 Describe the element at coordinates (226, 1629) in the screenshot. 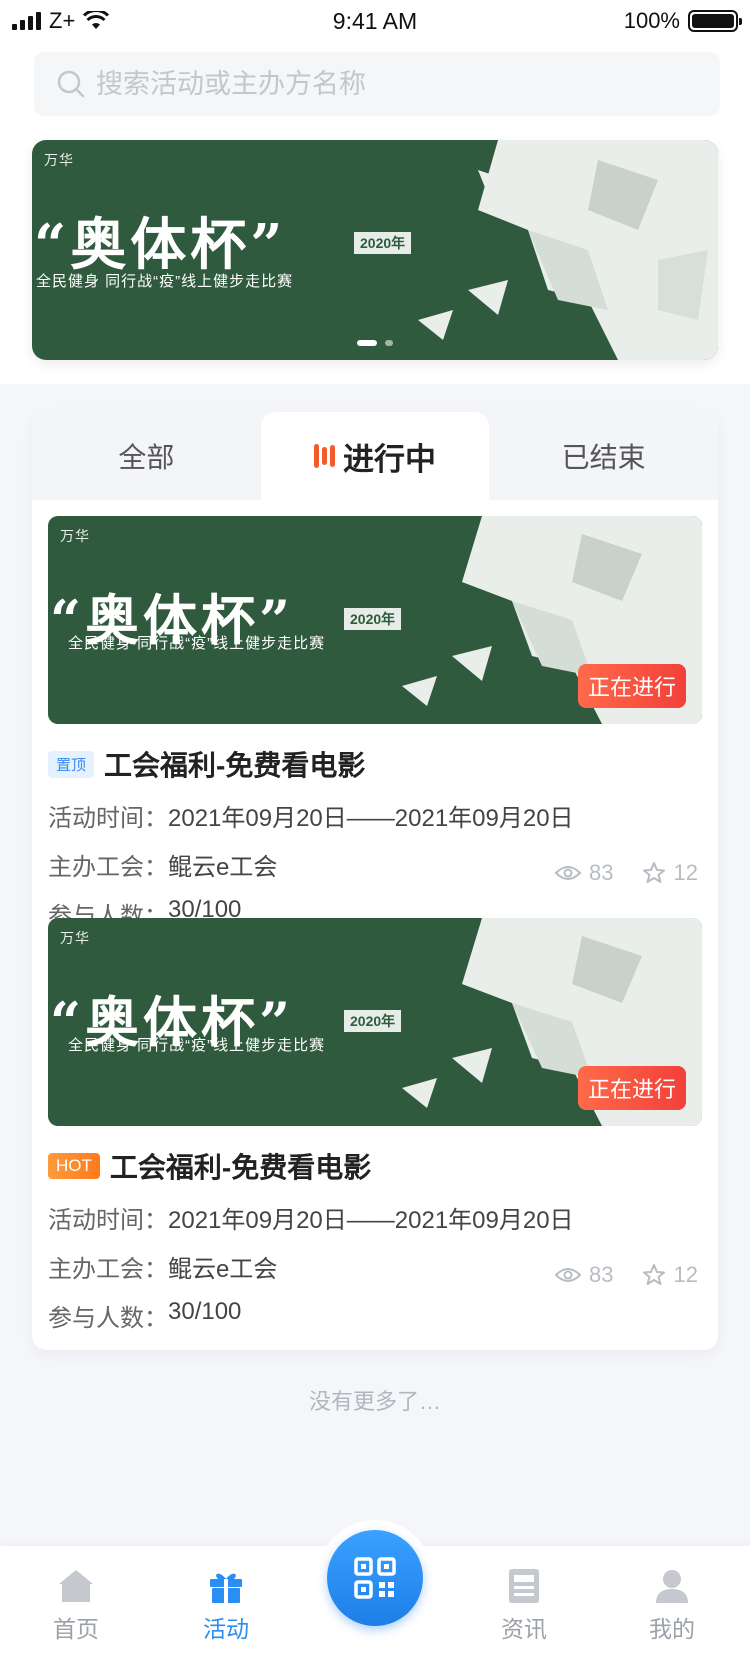

I see `nav-activity-label: 活动` at that location.